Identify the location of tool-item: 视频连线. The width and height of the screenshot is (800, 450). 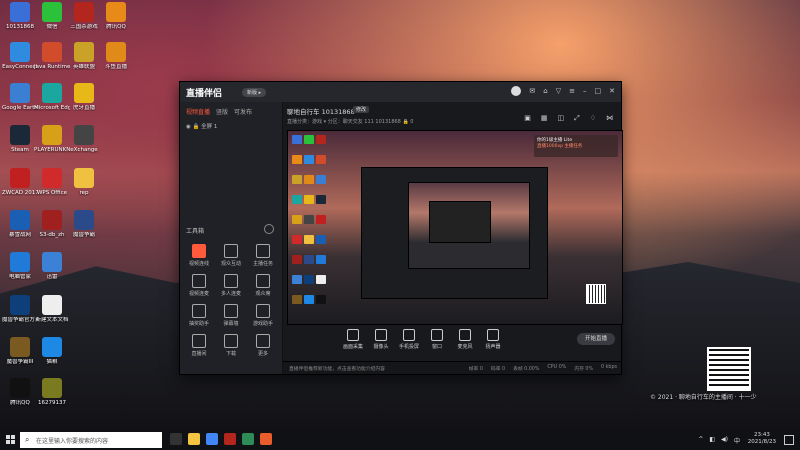
(199, 255).